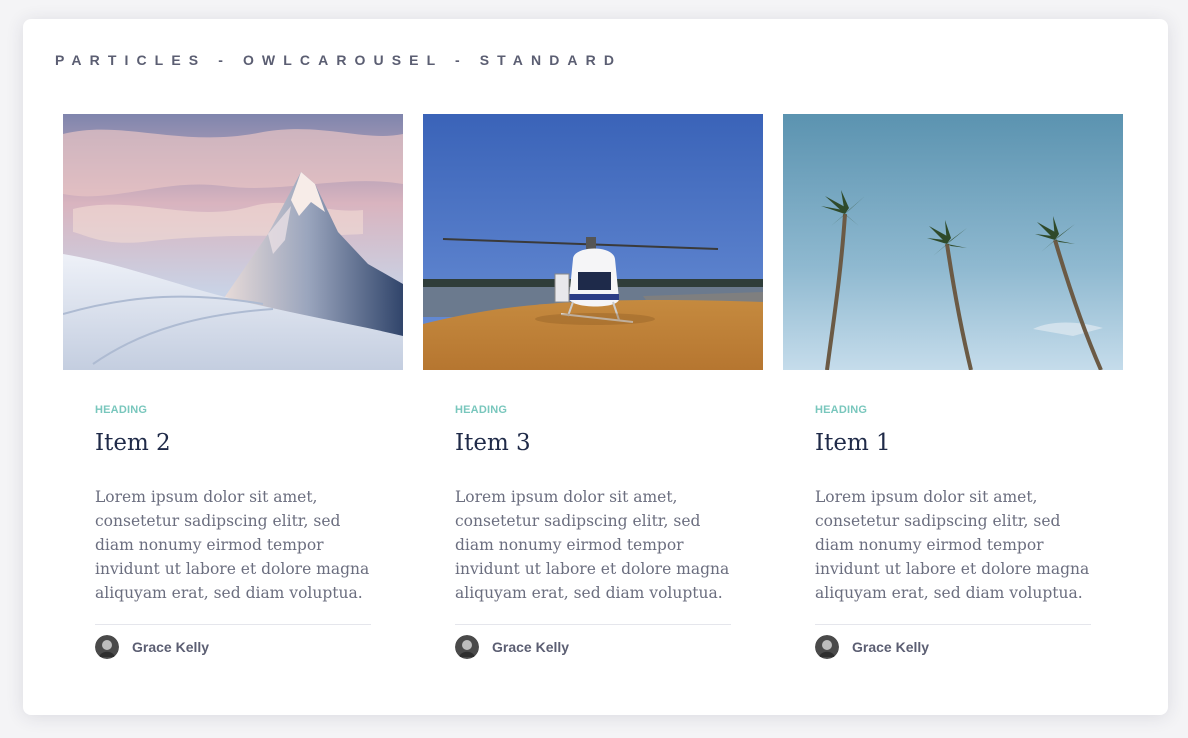 This screenshot has height=738, width=1188. What do you see at coordinates (339, 60) in the screenshot?
I see `page-title: PARTICLES - OWLCAROUSEL - STANDARD` at bounding box center [339, 60].